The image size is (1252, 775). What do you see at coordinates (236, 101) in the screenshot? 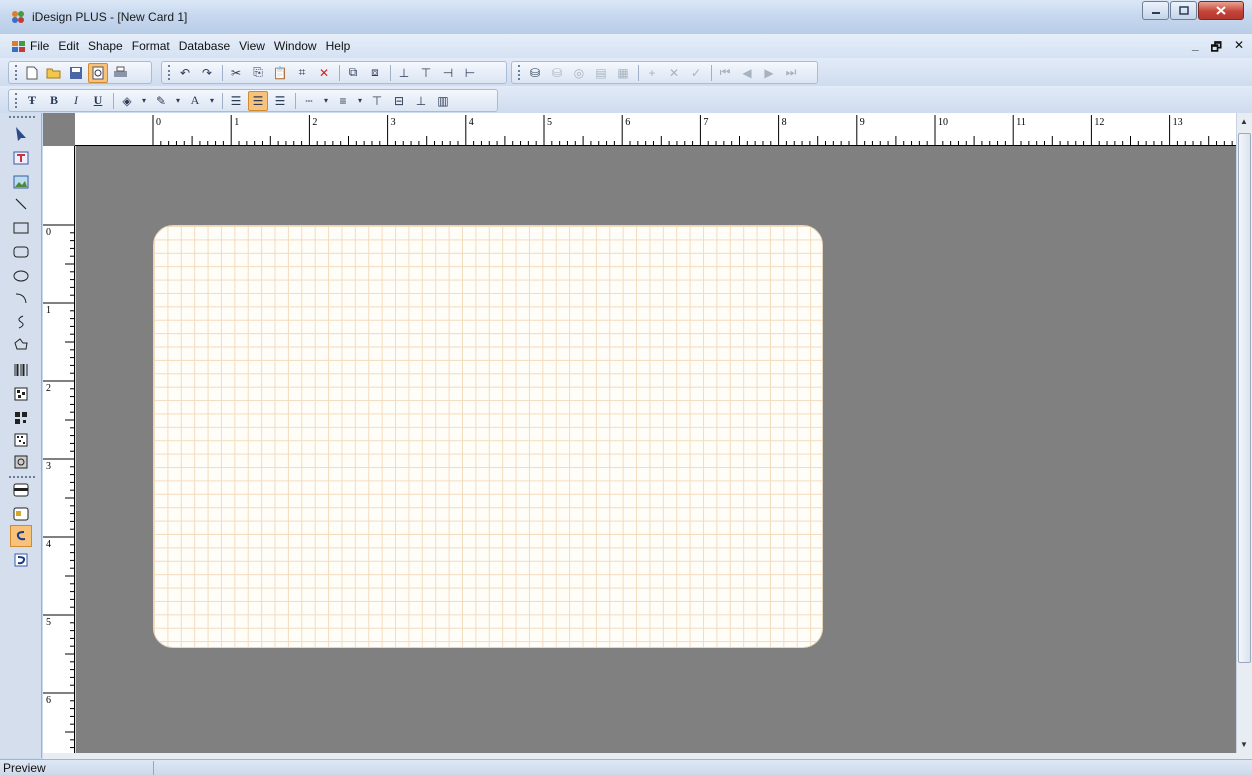
I see `align-left-icon: ☰` at bounding box center [236, 101].